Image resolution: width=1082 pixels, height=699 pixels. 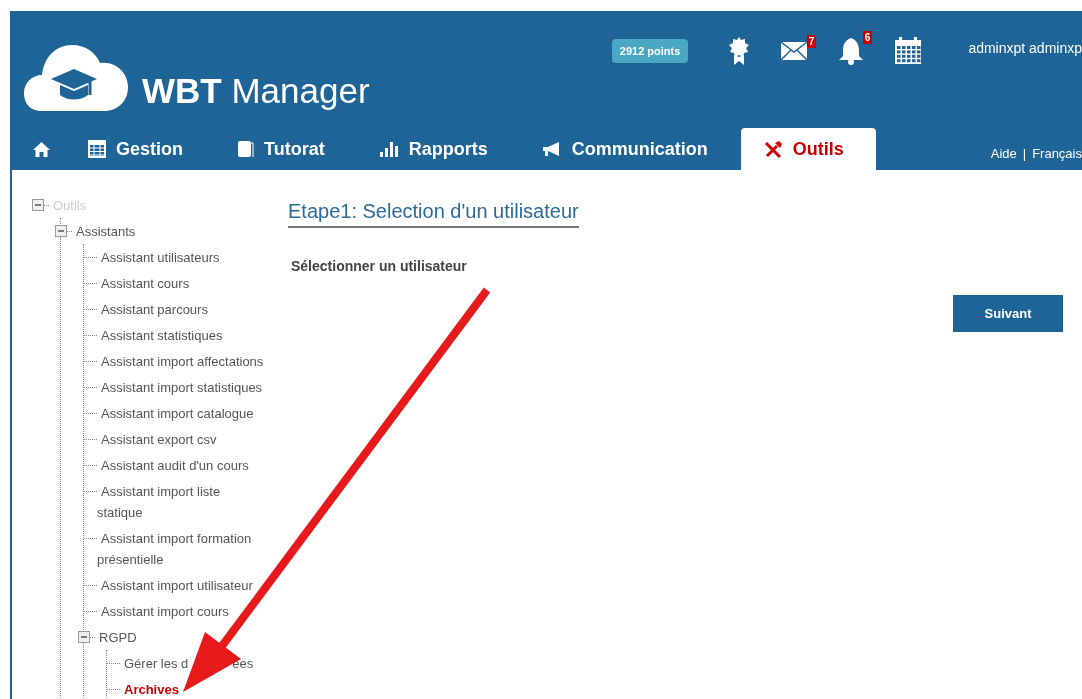 I want to click on bell-icon, so click(x=851, y=51).